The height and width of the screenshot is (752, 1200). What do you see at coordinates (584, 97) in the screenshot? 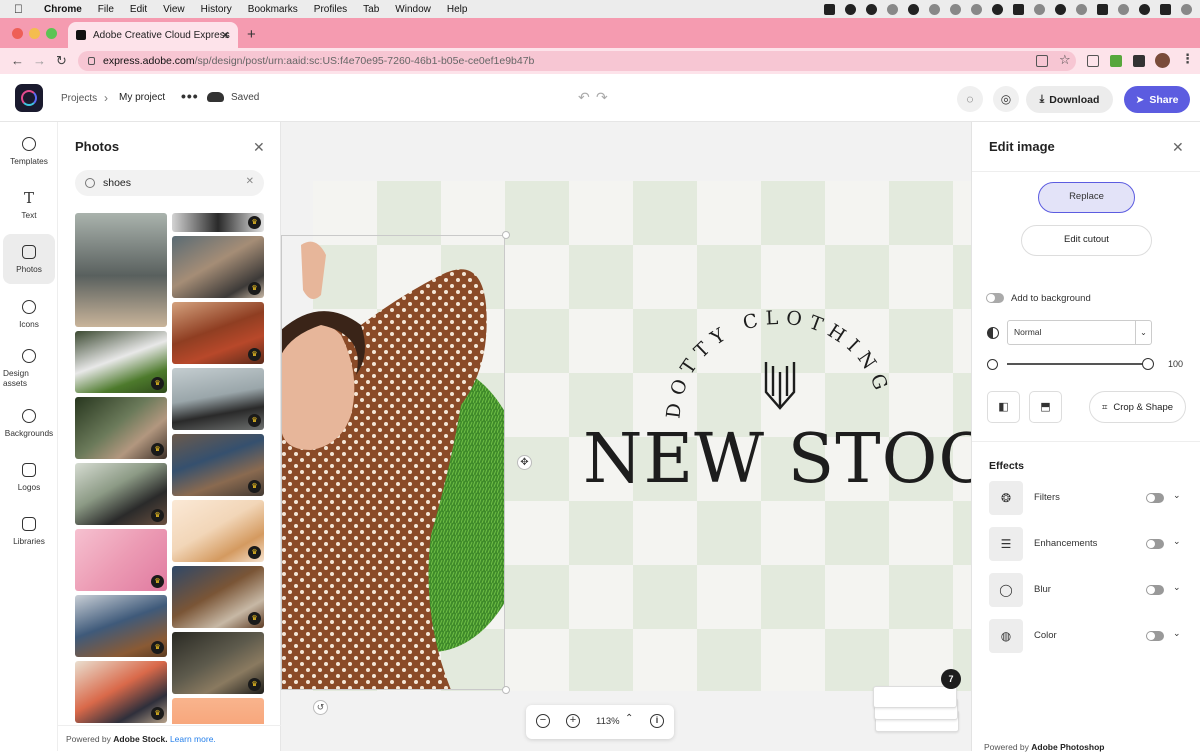
I see `undo-icon: ↶` at bounding box center [584, 97].